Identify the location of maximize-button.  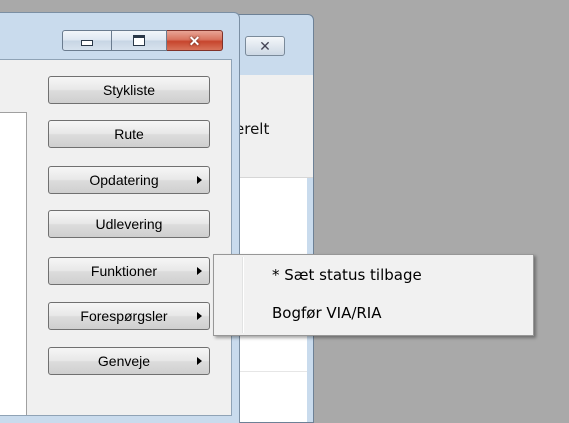
(139, 40).